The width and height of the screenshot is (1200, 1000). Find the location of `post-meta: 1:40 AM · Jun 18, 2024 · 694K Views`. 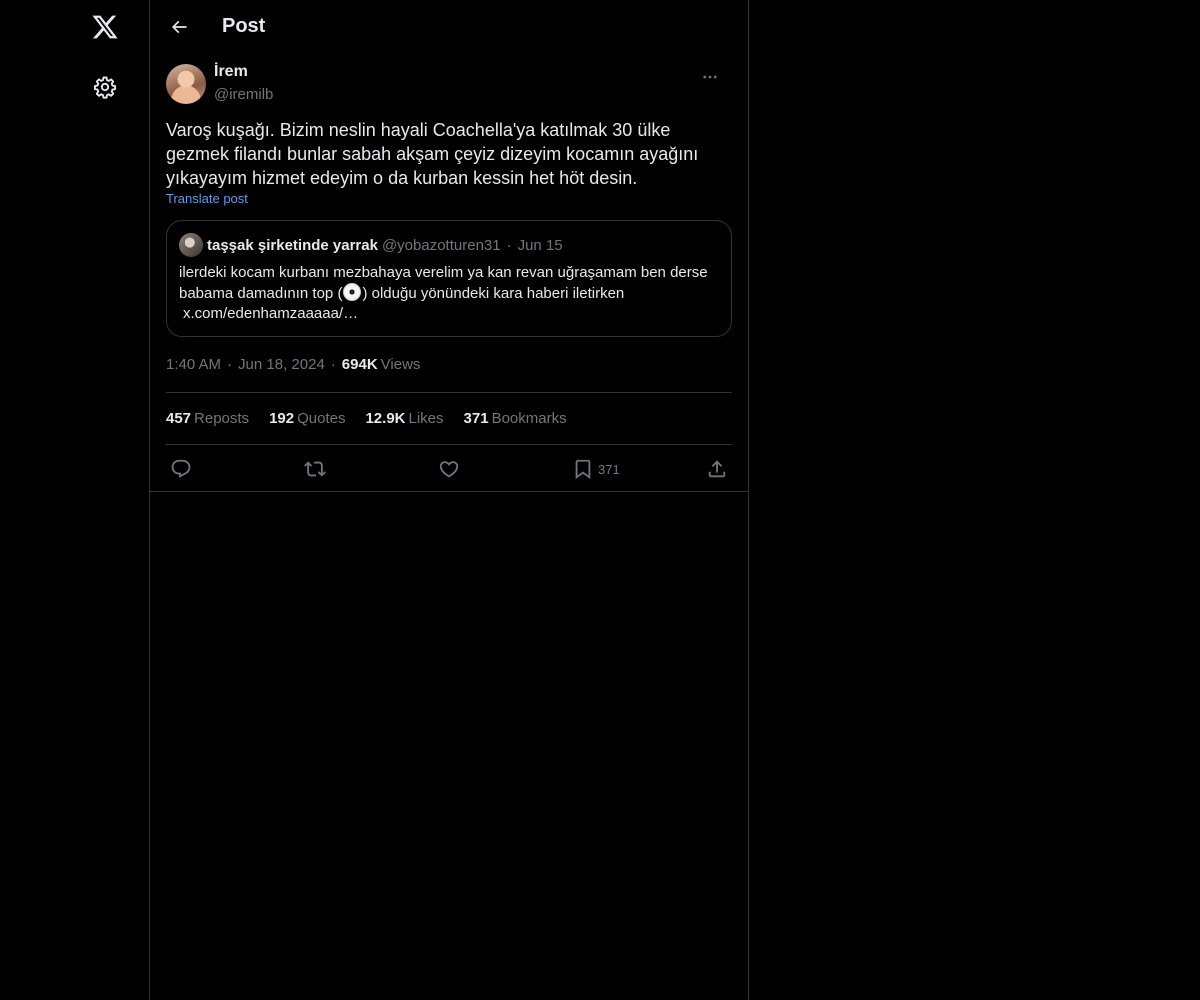

post-meta: 1:40 AM · Jun 18, 2024 · 694K Views is located at coordinates (449, 364).